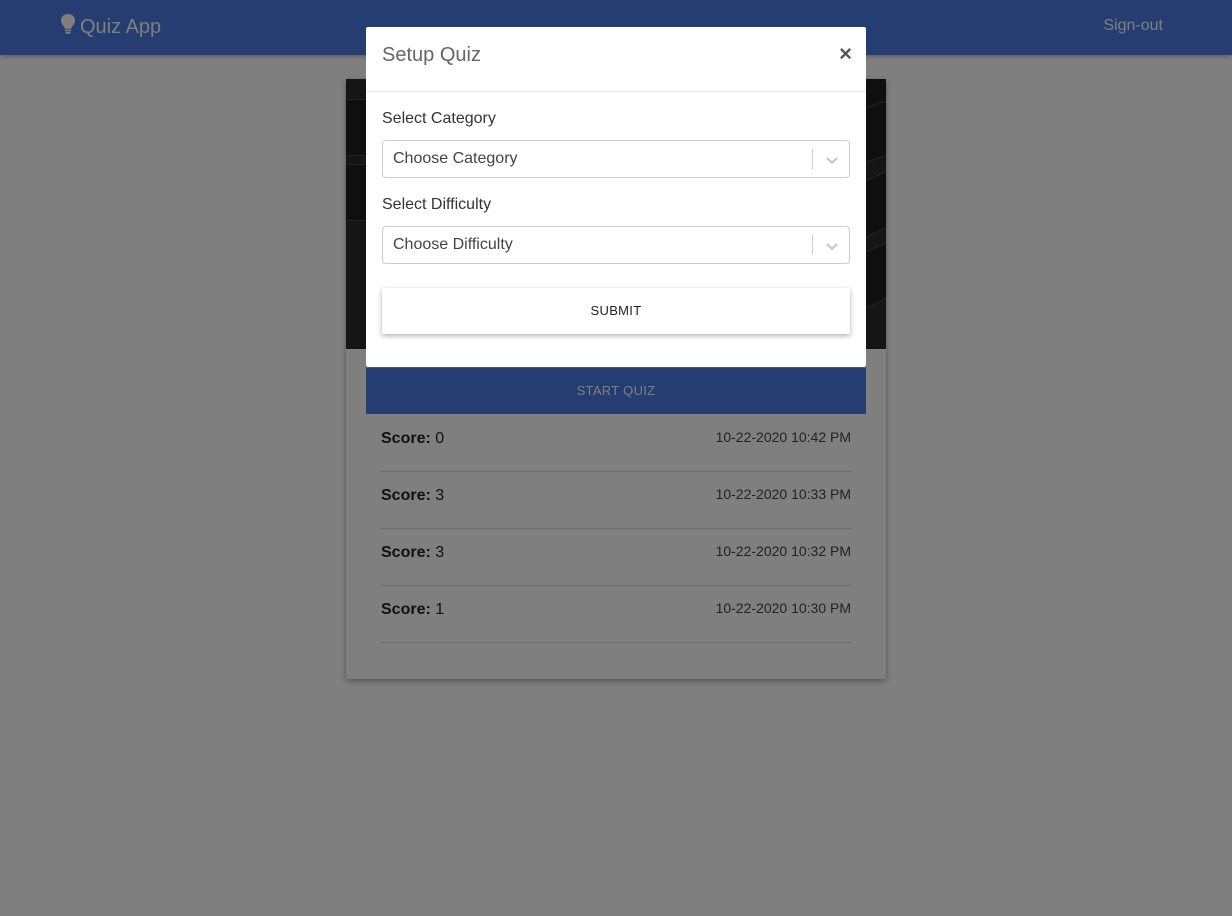 The height and width of the screenshot is (916, 1232). I want to click on close-icon: ×, so click(845, 54).